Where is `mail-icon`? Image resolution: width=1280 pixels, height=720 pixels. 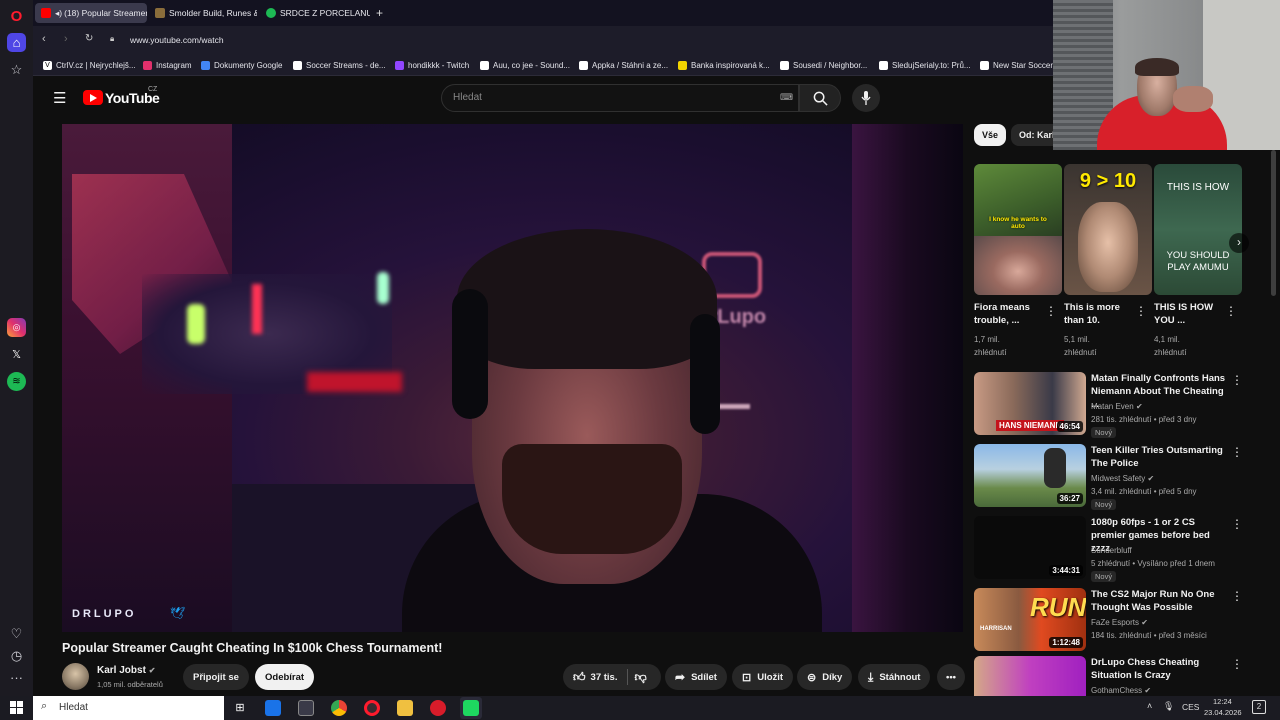
mail-icon is located at coordinates (273, 708).